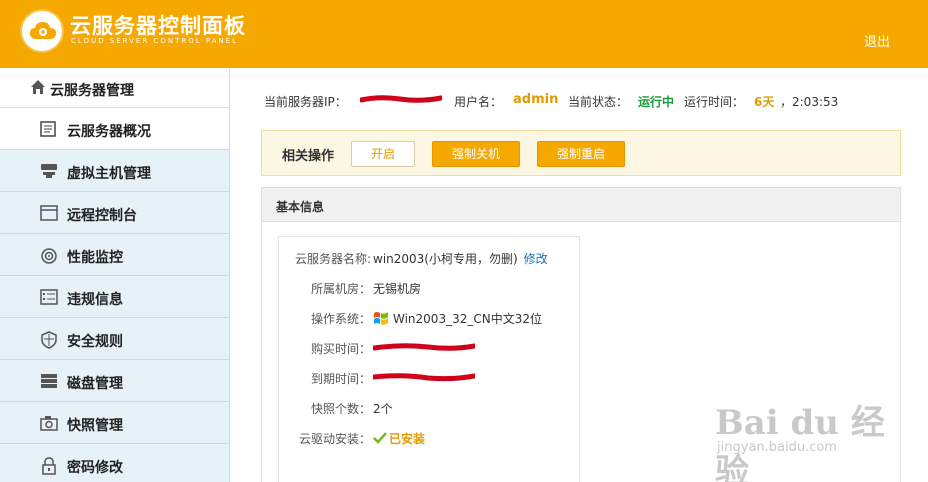 This screenshot has height=482, width=928. Describe the element at coordinates (305, 102) in the screenshot. I see `ip-label: 当前服务器IP：` at that location.